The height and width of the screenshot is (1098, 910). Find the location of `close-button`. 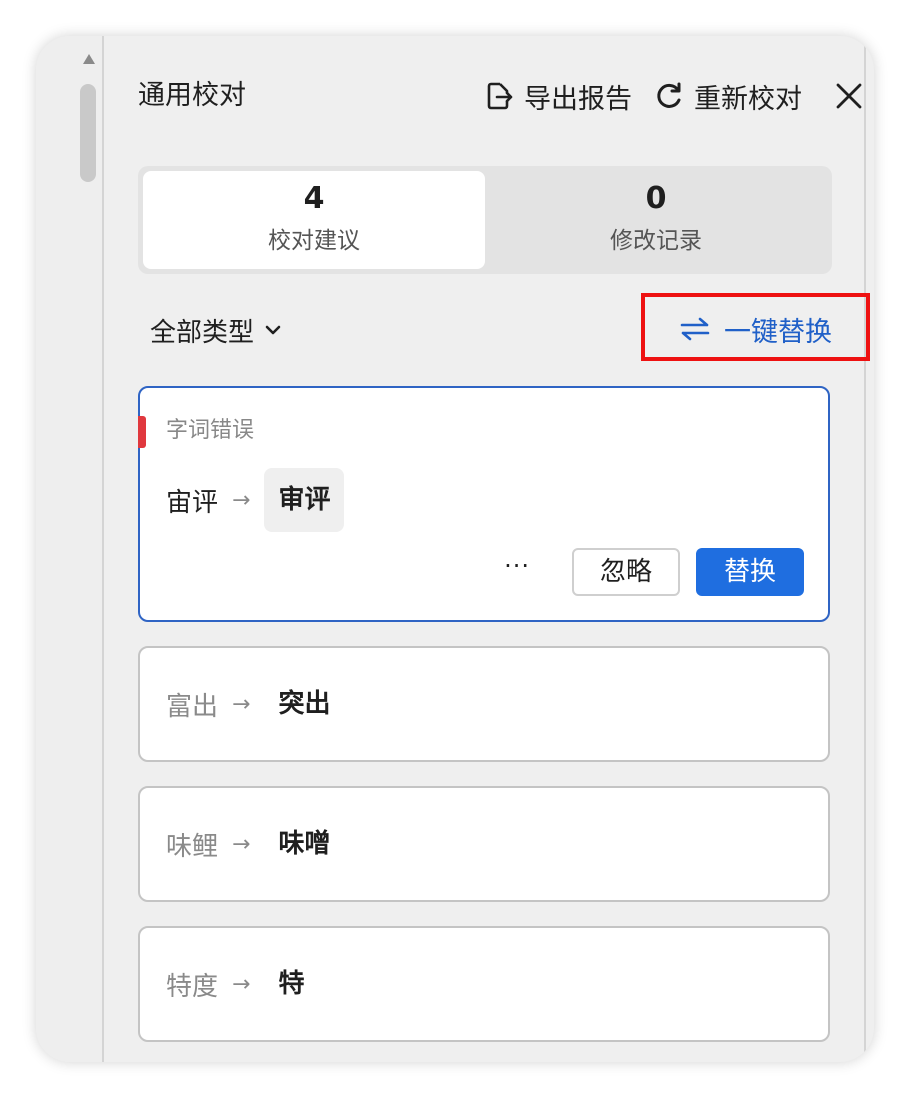

close-button is located at coordinates (849, 96).